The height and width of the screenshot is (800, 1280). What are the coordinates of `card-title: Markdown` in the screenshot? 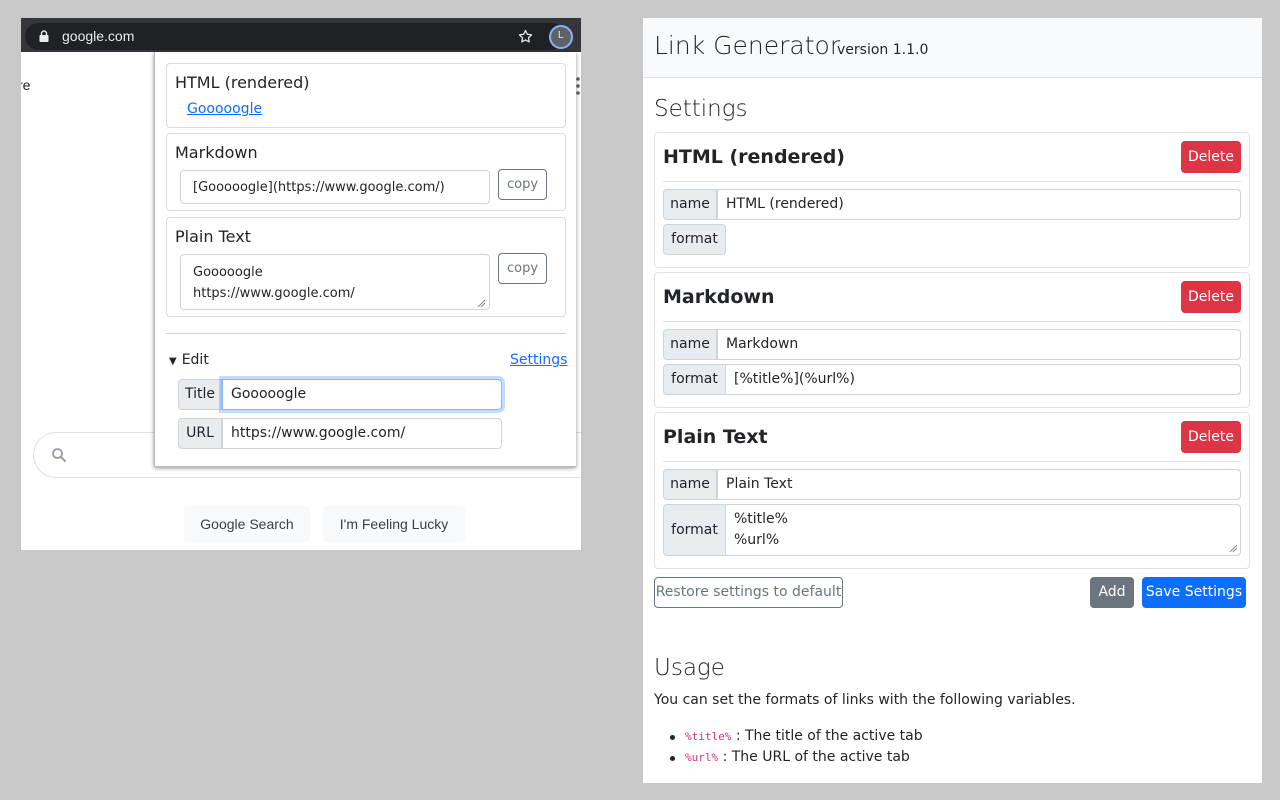 It's located at (216, 152).